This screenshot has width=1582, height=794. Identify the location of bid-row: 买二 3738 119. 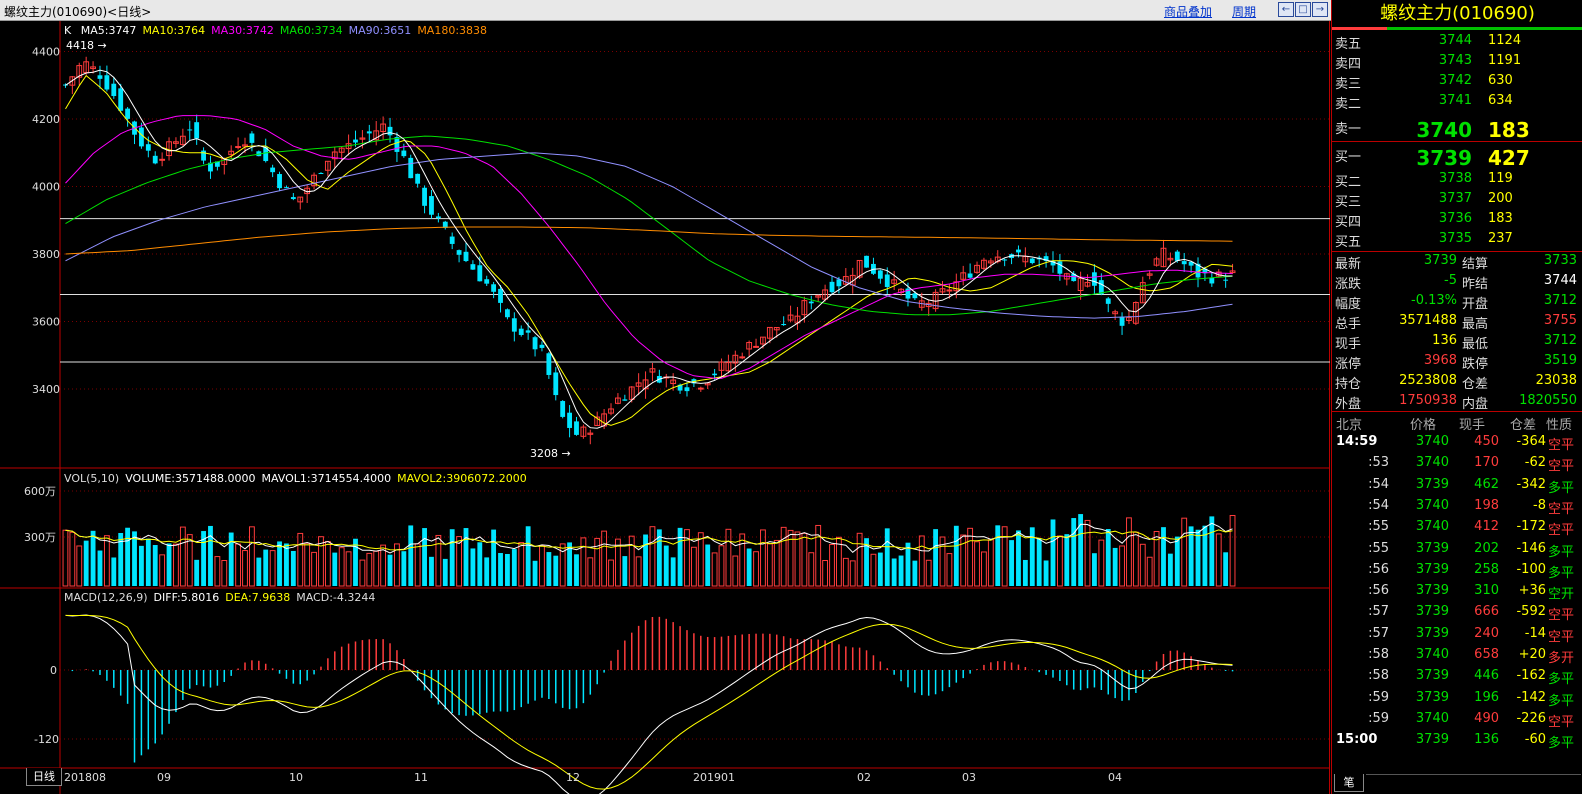
(1457, 181).